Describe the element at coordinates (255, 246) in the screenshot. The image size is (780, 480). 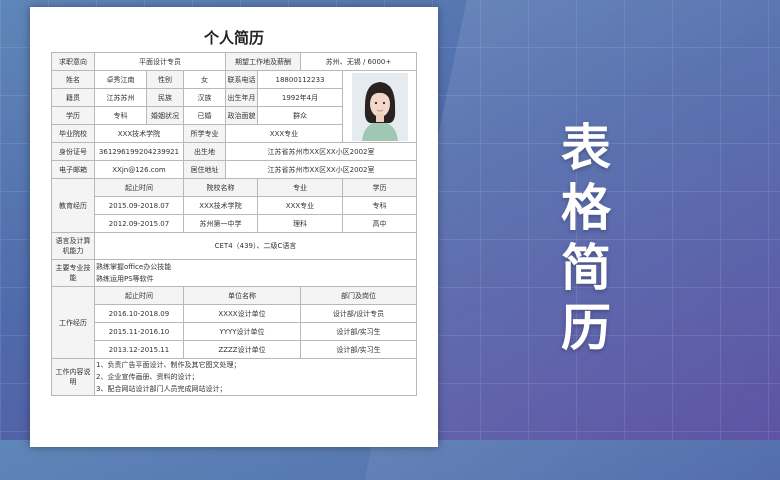
I see `language-value: CET4（439）、二级C语言` at that location.